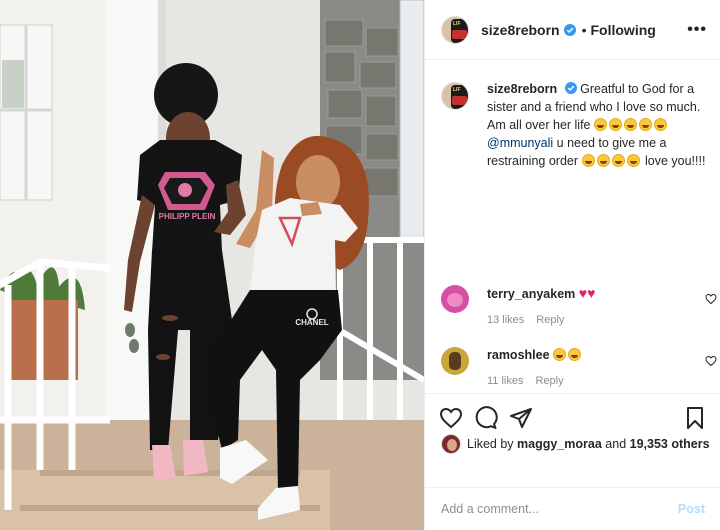 The image size is (720, 530). I want to click on comment-likes: 13 likes, so click(505, 320).